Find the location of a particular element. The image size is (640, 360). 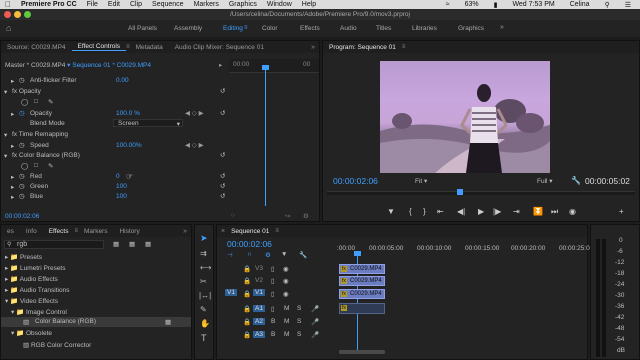

magnet-icon: ∩ is located at coordinates (249, 254).